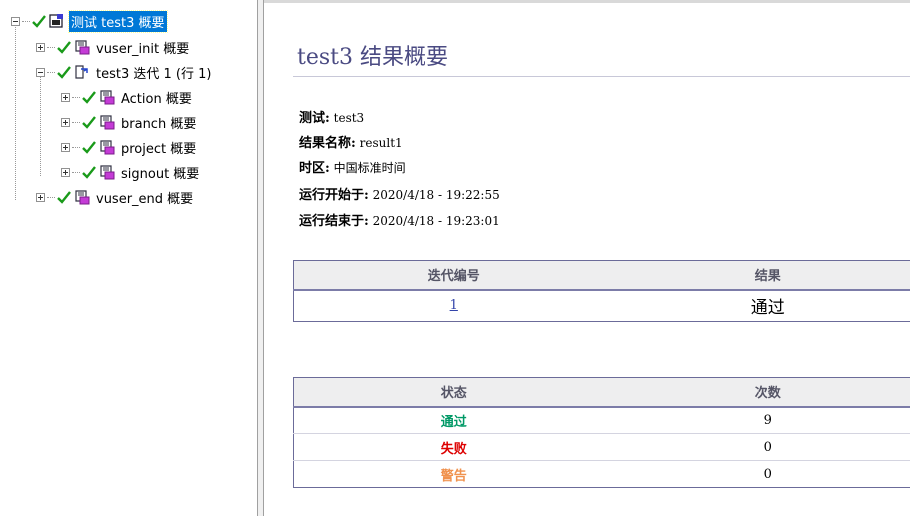  I want to click on tree-node-signout: signout 概要, so click(131, 172).